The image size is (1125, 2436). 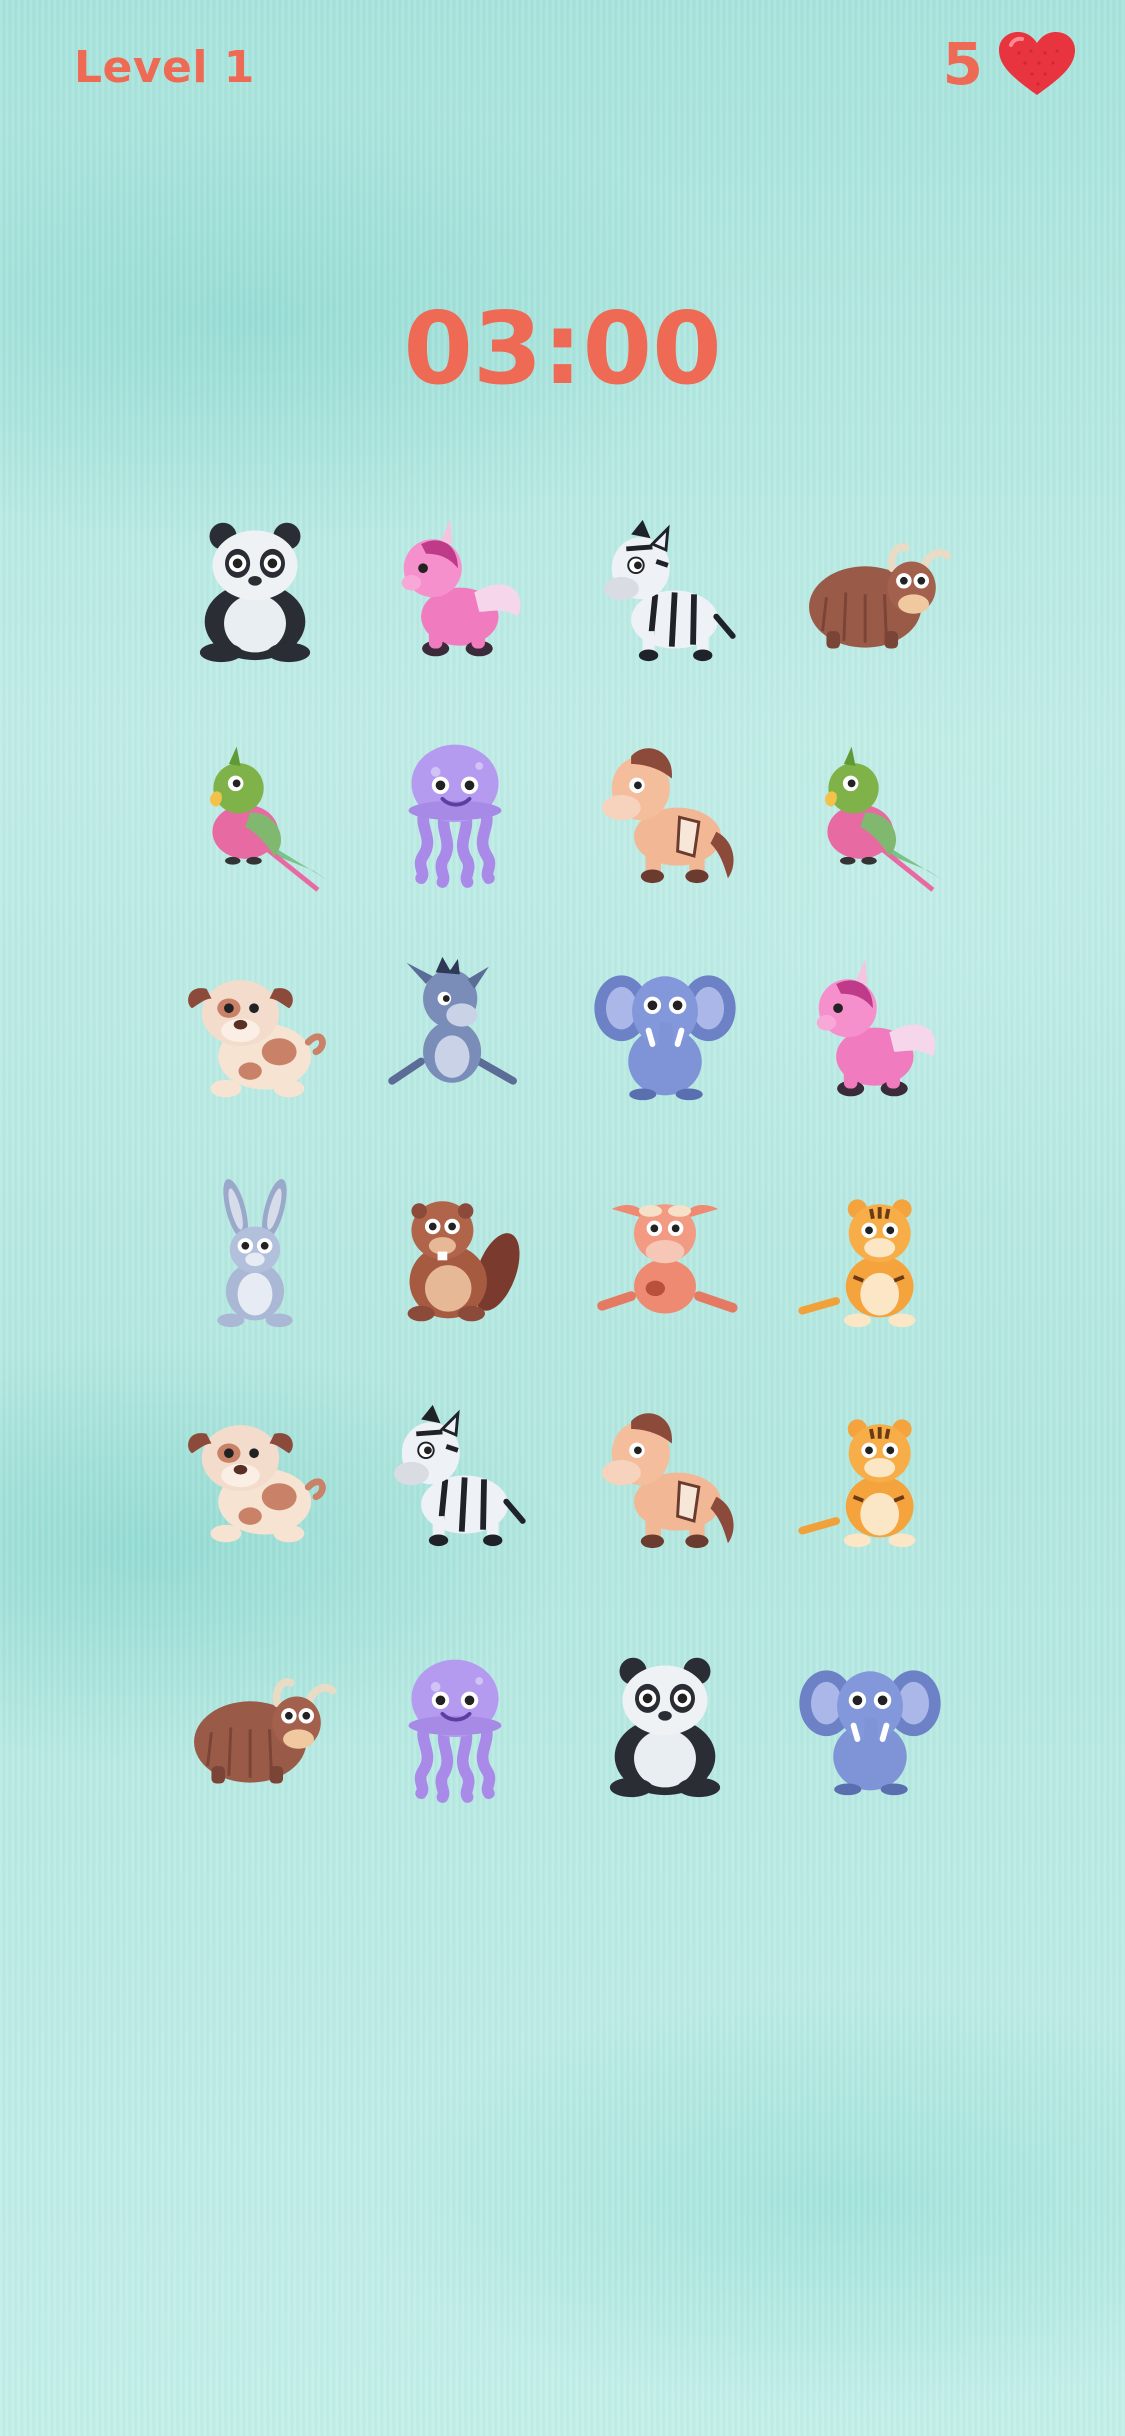 I want to click on beaver-icon, so click(x=463, y=1261).